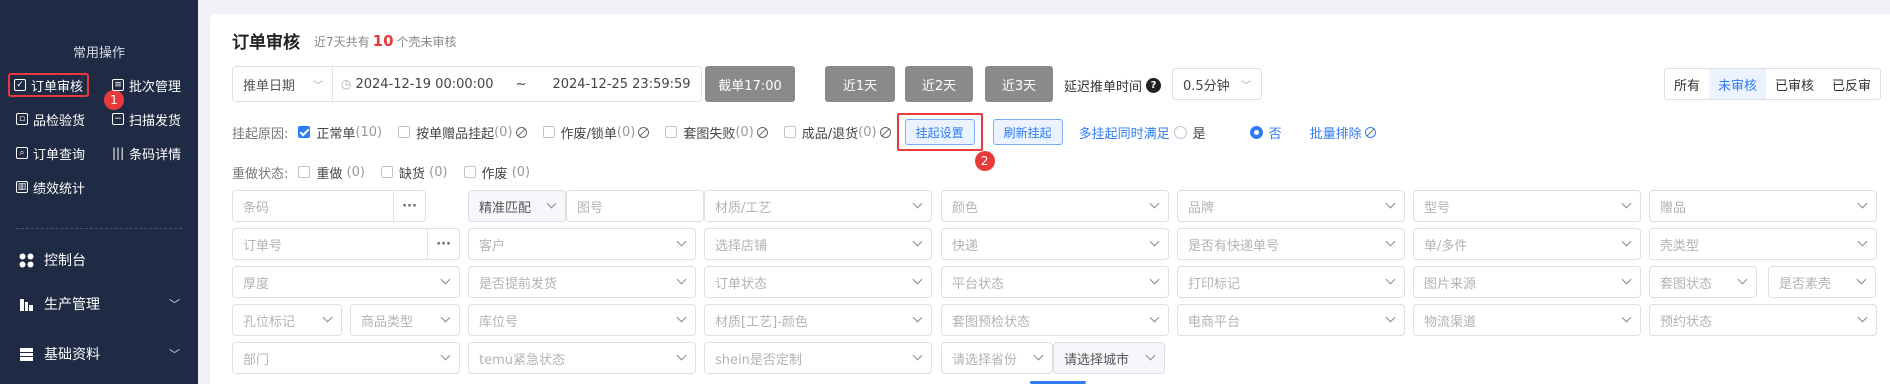 The width and height of the screenshot is (1890, 384). I want to click on radio-yes, so click(1180, 132).